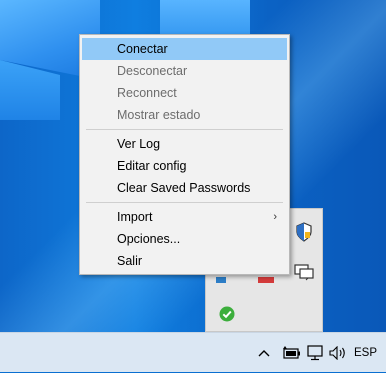 Image resolution: width=386 pixels, height=373 pixels. What do you see at coordinates (304, 232) in the screenshot?
I see `shield-icon` at bounding box center [304, 232].